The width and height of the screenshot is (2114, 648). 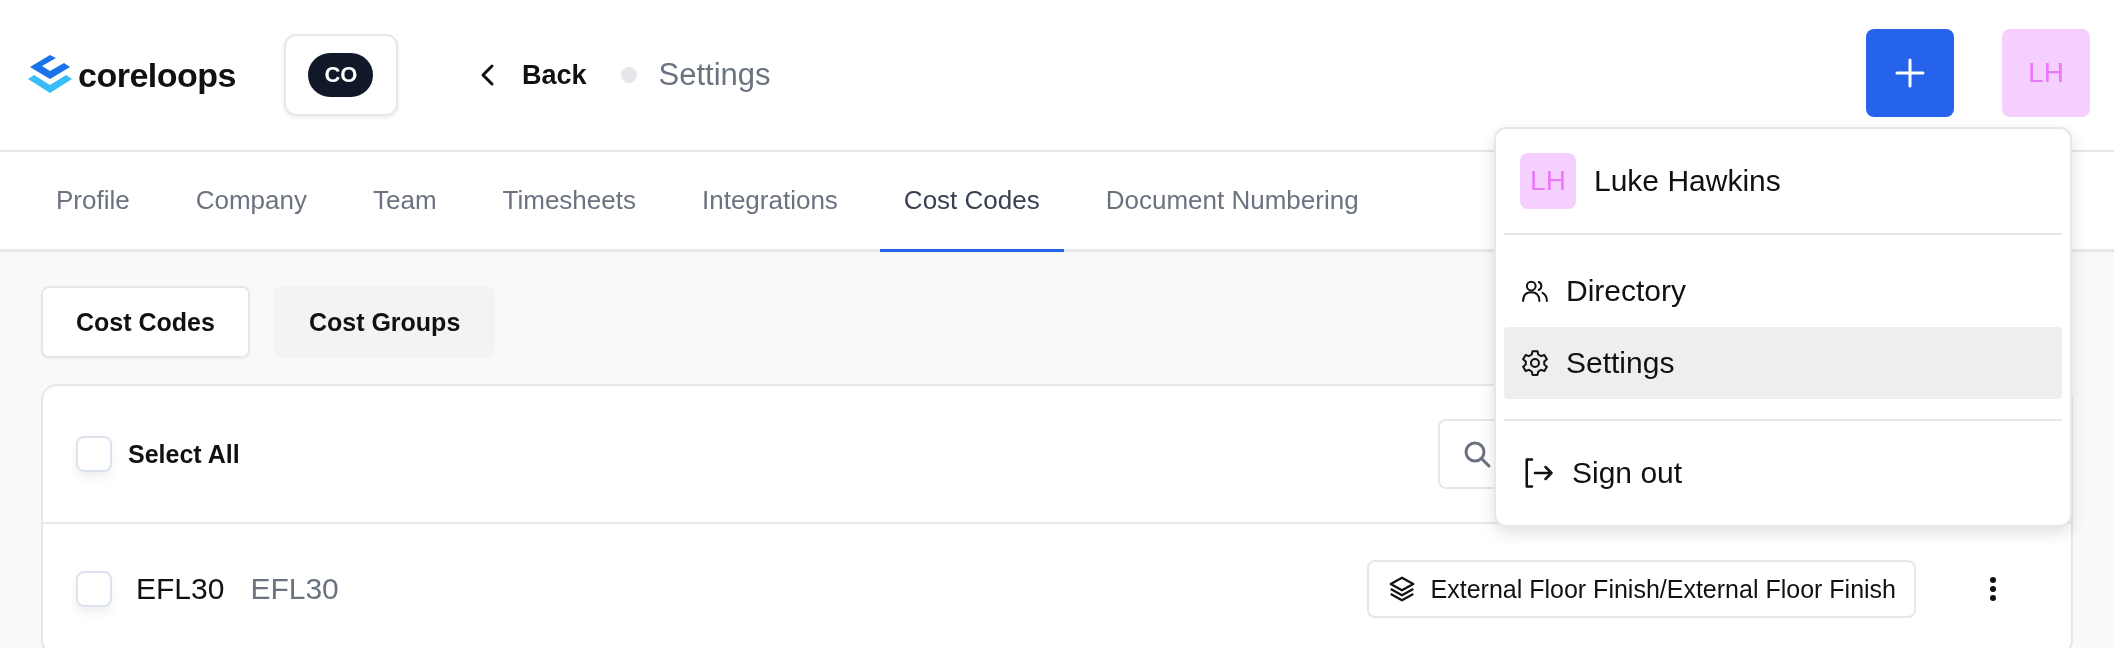 What do you see at coordinates (1663, 589) in the screenshot?
I see `cost-group-text: External Floor Finish/External Floor Finish` at bounding box center [1663, 589].